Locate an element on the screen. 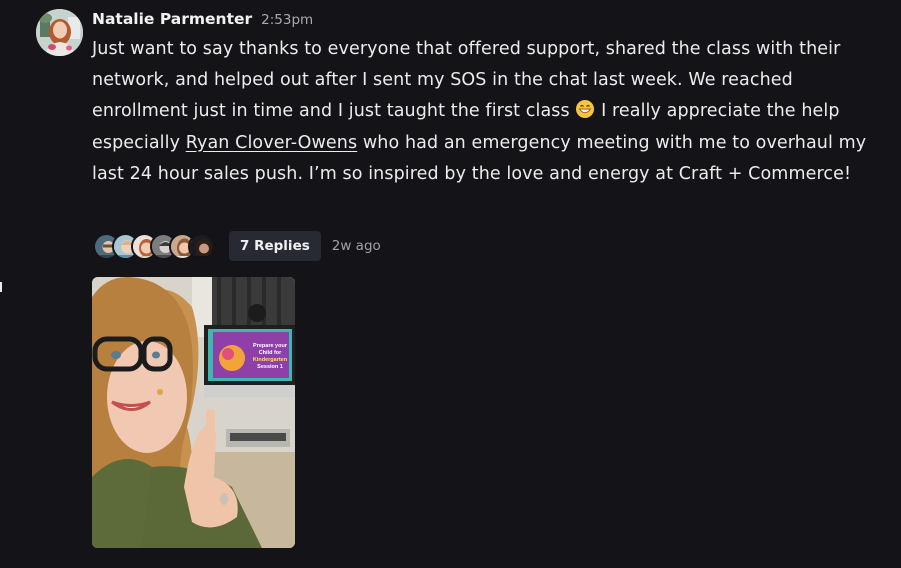 The image size is (901, 568). text-cursor is located at coordinates (1, 287).